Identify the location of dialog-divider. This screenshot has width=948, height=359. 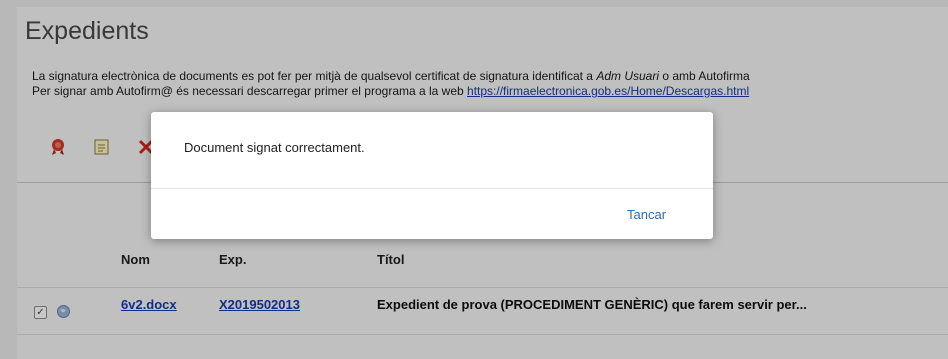
(432, 188).